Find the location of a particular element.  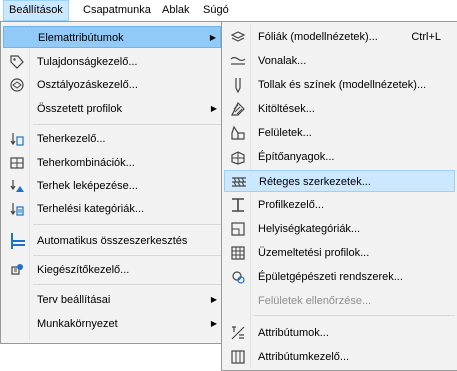

shortcut-label: Ctrl+L is located at coordinates (426, 37).